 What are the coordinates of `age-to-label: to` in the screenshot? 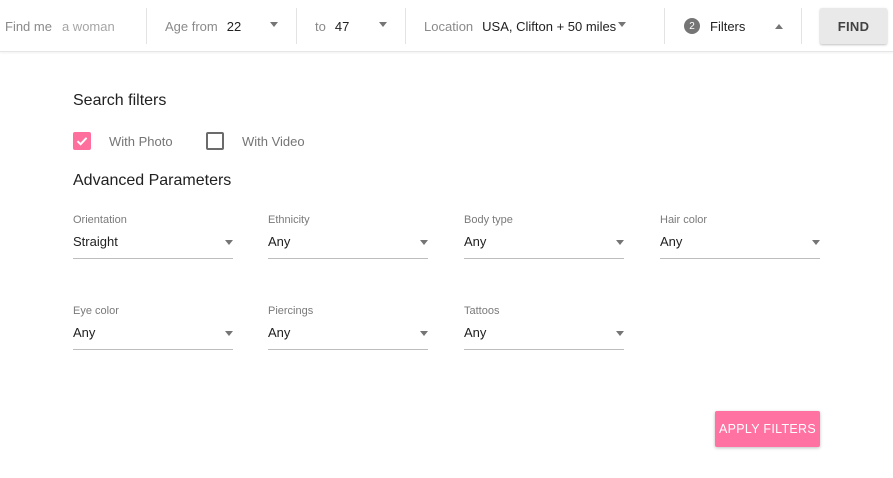 It's located at (320, 26).